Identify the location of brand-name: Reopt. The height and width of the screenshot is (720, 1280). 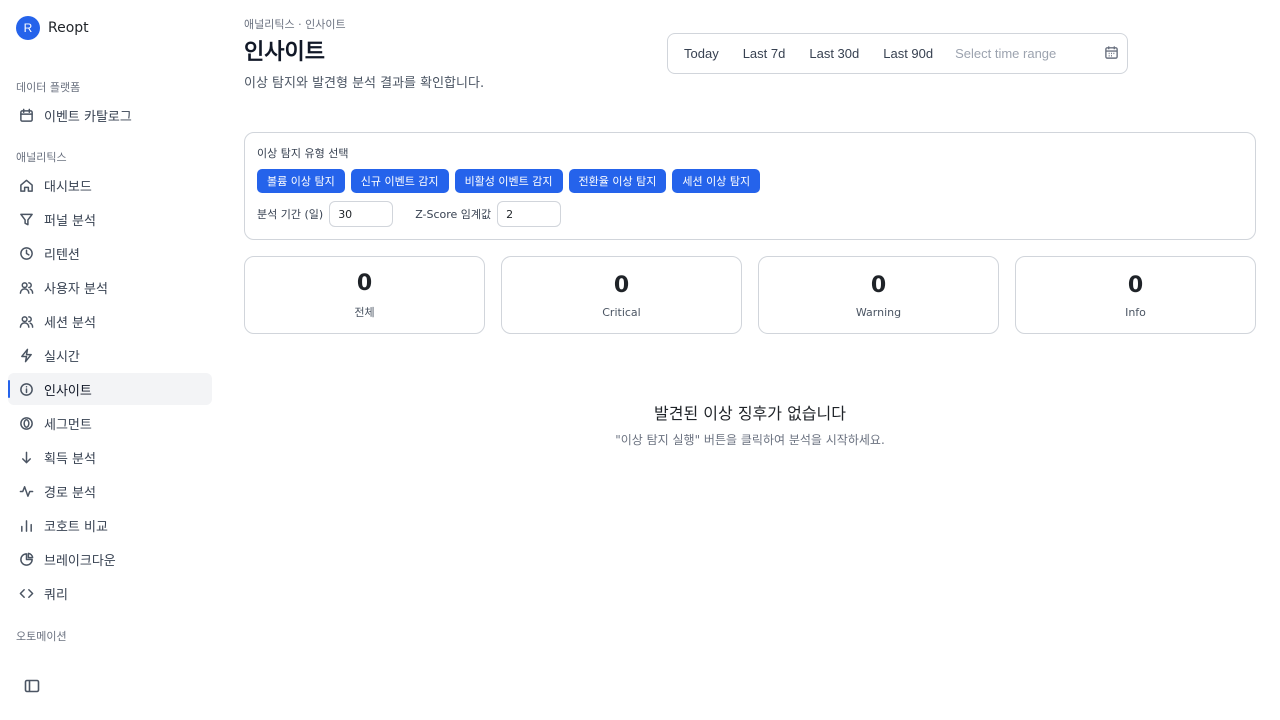
(68, 28).